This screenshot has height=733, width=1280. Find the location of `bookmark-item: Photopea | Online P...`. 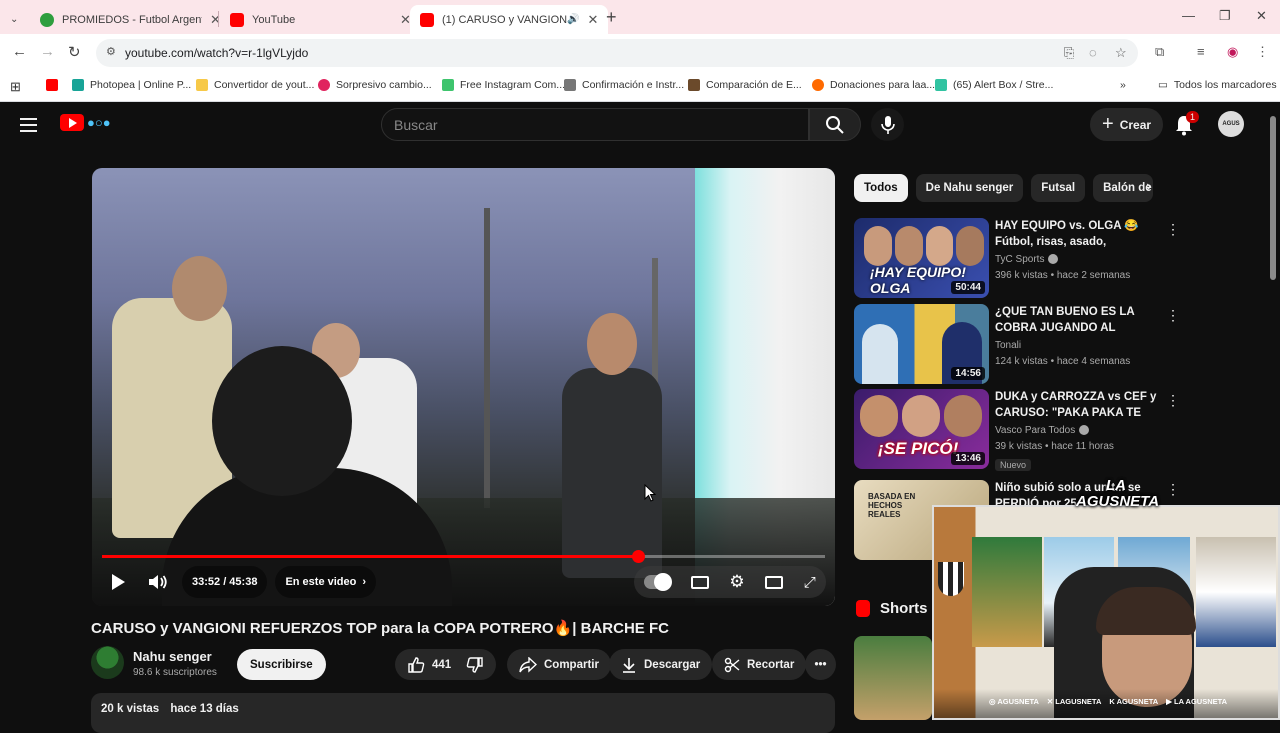

bookmark-item: Photopea | Online P... is located at coordinates (131, 85).